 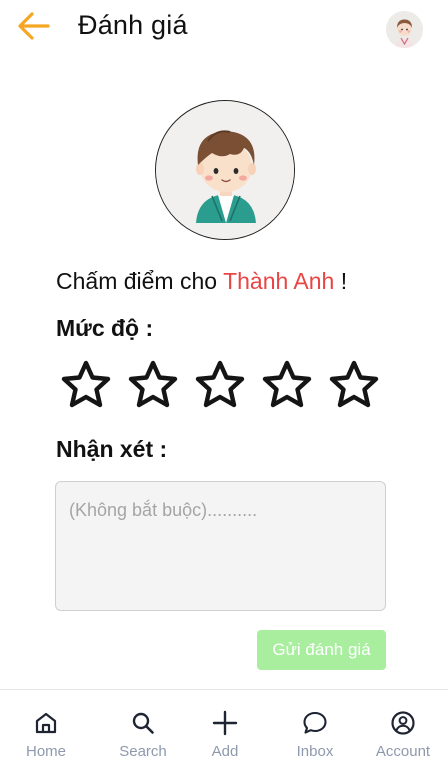 What do you see at coordinates (224, 28) in the screenshot?
I see `app-header: Đánh giá` at bounding box center [224, 28].